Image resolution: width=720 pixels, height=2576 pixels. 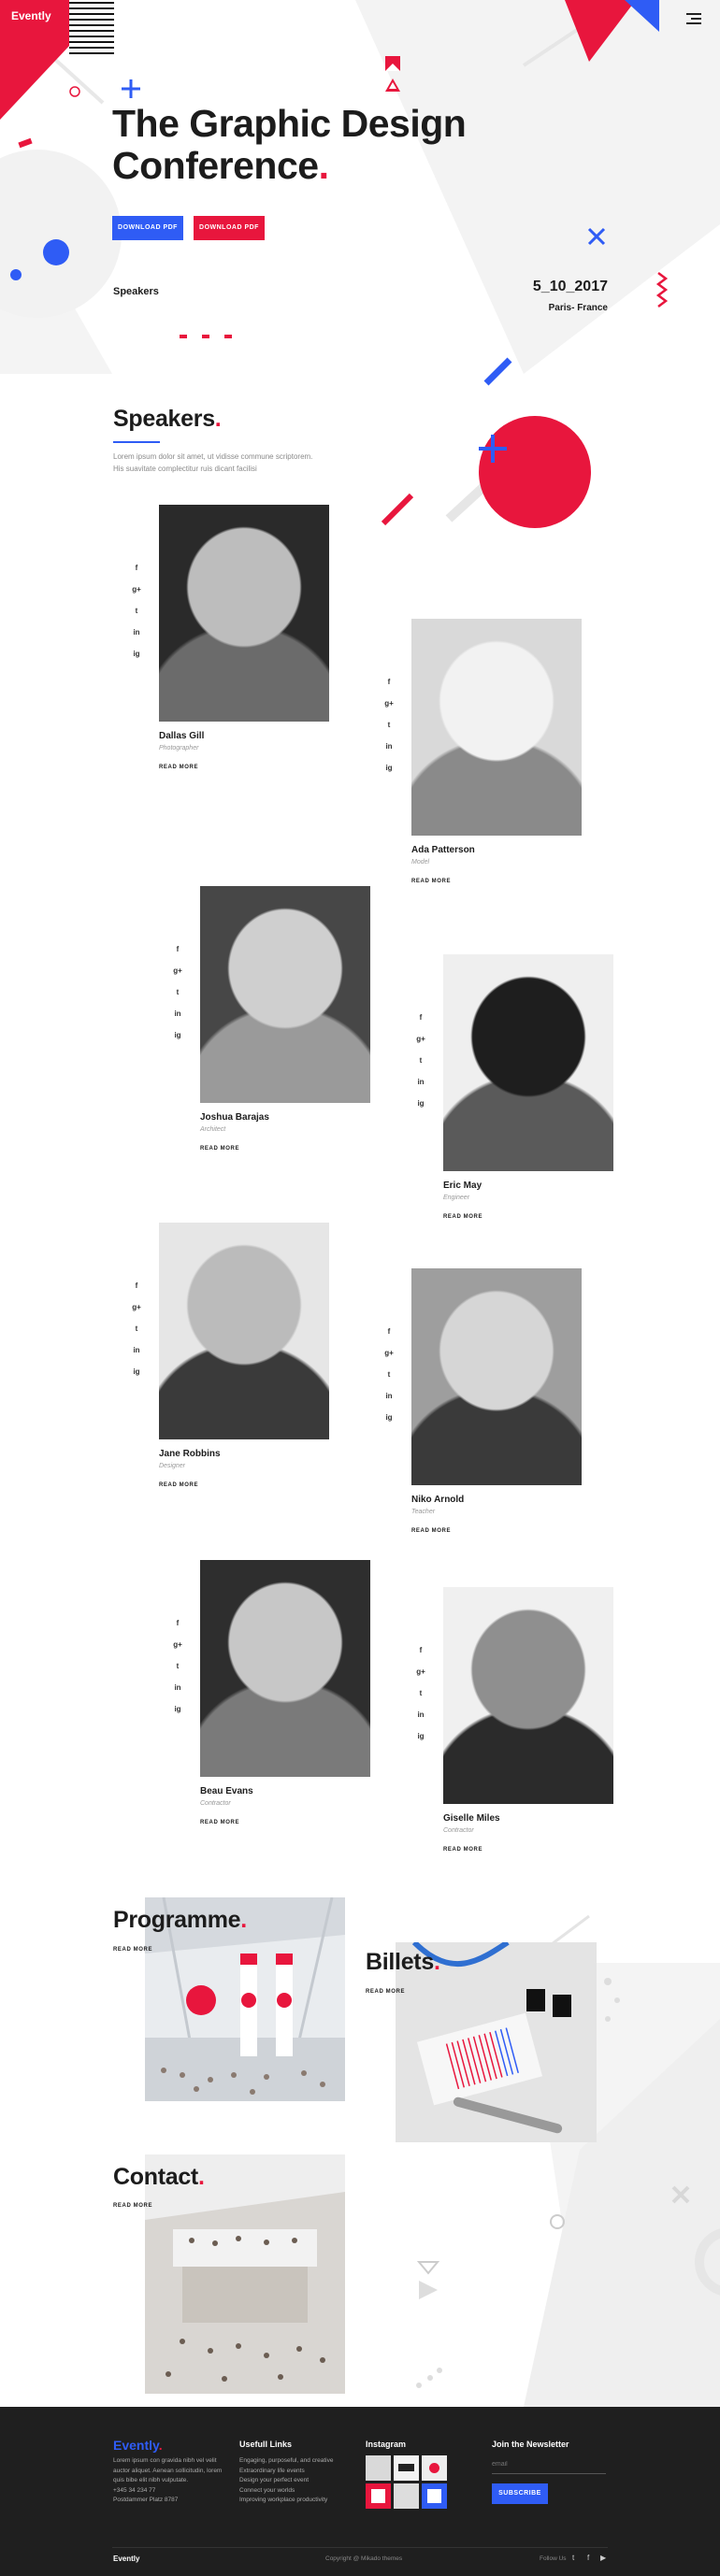 I want to click on footer-link: Extraordinary life events, so click(x=300, y=2472).